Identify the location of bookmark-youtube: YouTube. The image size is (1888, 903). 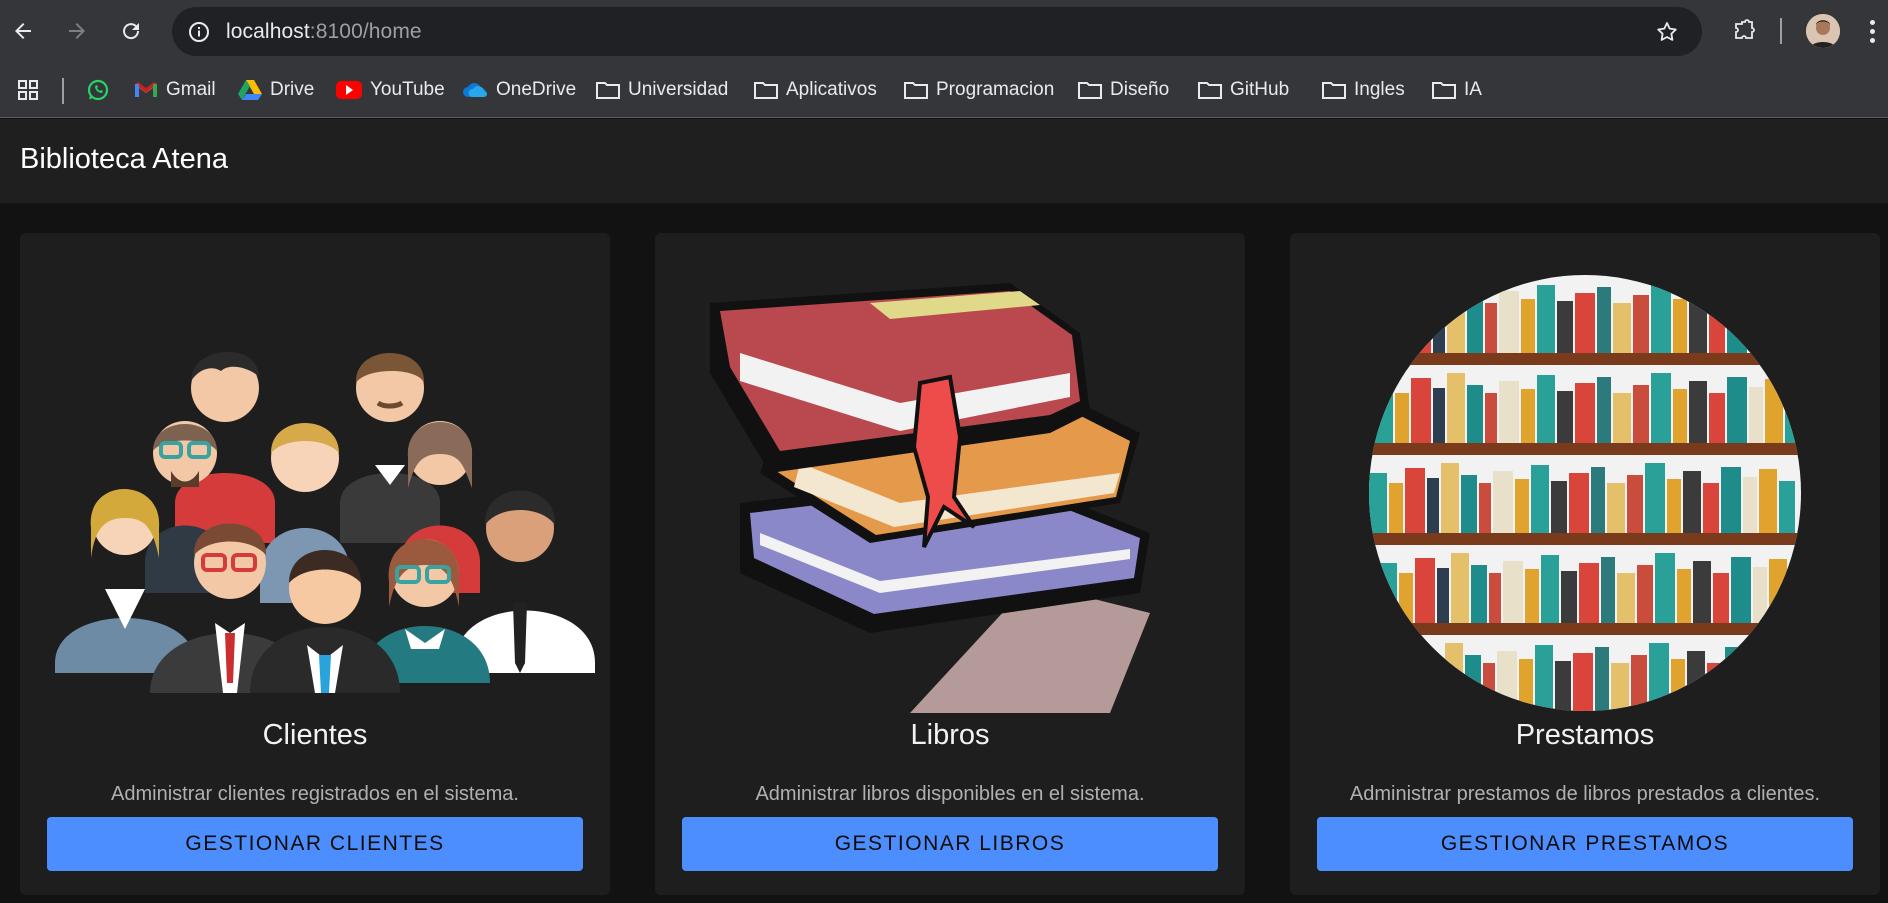
(390, 90).